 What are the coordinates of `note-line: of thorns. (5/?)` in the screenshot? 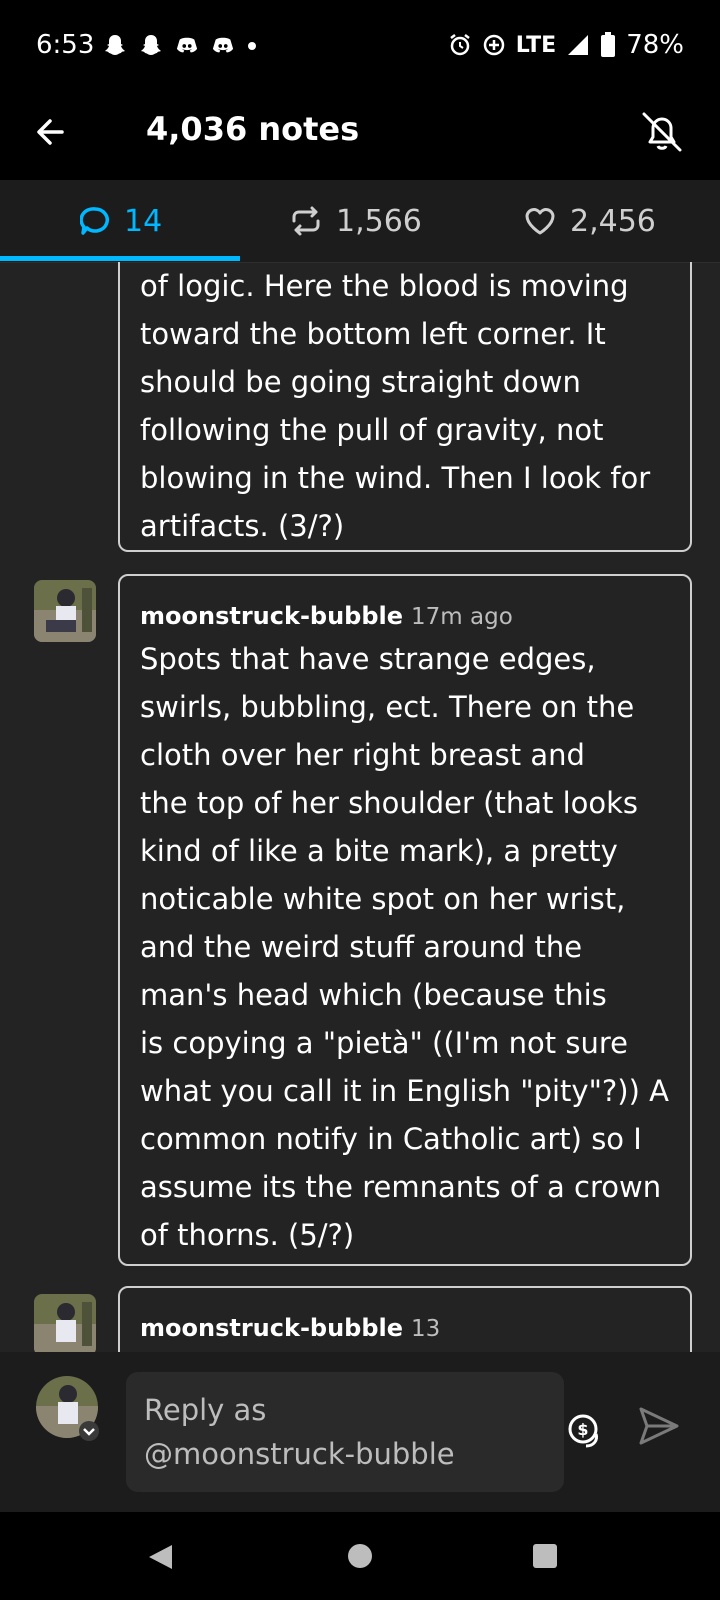 It's located at (247, 1235).